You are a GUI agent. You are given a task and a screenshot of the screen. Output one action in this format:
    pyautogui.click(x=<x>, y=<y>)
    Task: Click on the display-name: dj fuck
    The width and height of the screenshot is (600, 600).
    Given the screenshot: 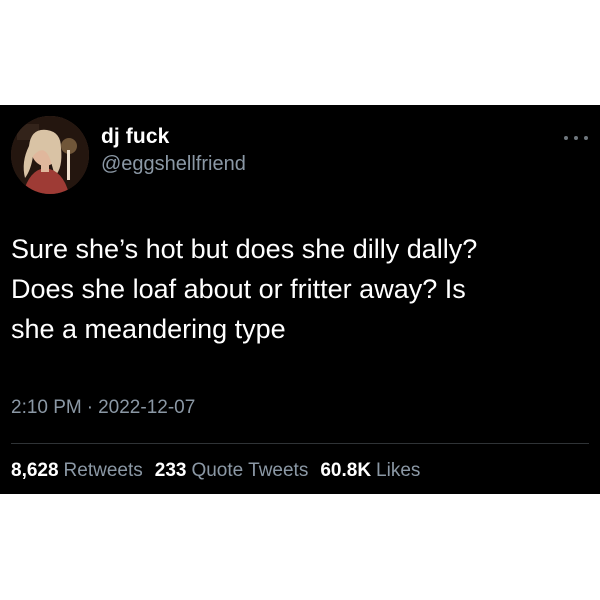 What is the action you would take?
    pyautogui.click(x=173, y=137)
    